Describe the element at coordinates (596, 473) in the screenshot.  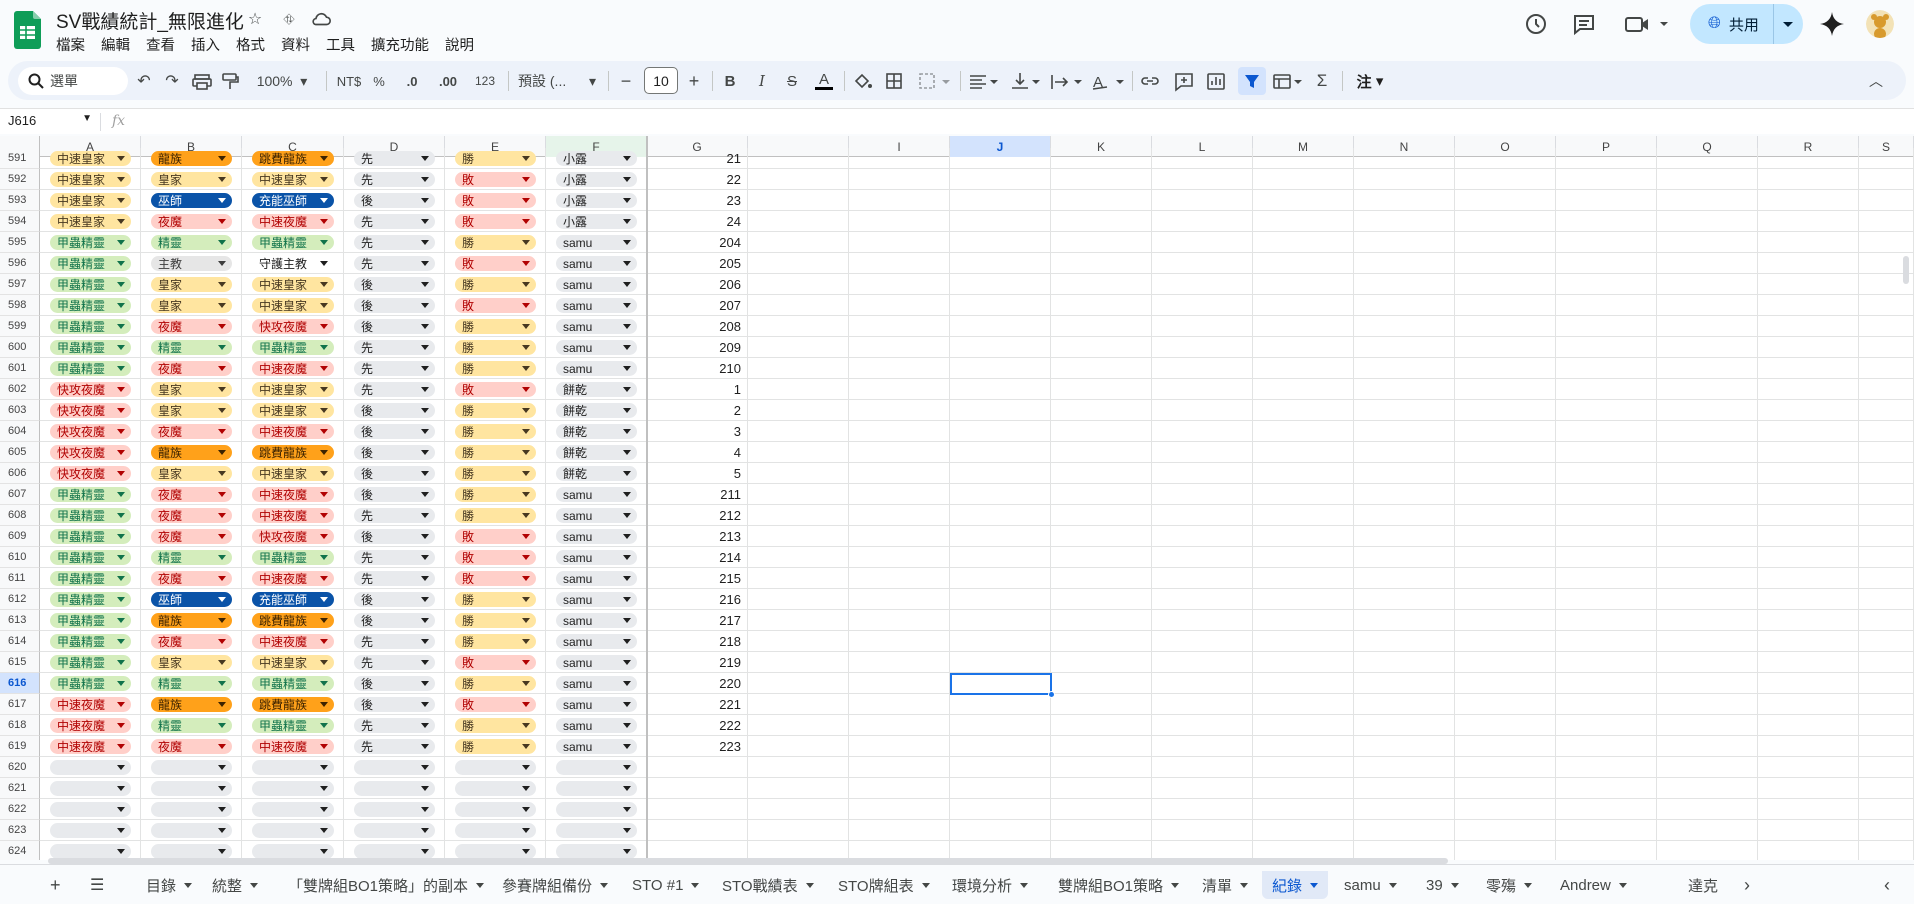
I see `cell: 餅乾` at that location.